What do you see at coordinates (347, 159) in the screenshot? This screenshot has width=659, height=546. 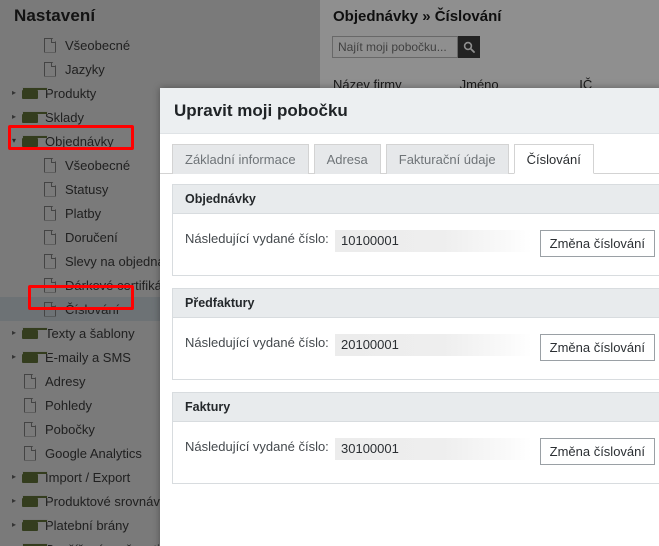 I see `modal-tab-1: Adresa` at bounding box center [347, 159].